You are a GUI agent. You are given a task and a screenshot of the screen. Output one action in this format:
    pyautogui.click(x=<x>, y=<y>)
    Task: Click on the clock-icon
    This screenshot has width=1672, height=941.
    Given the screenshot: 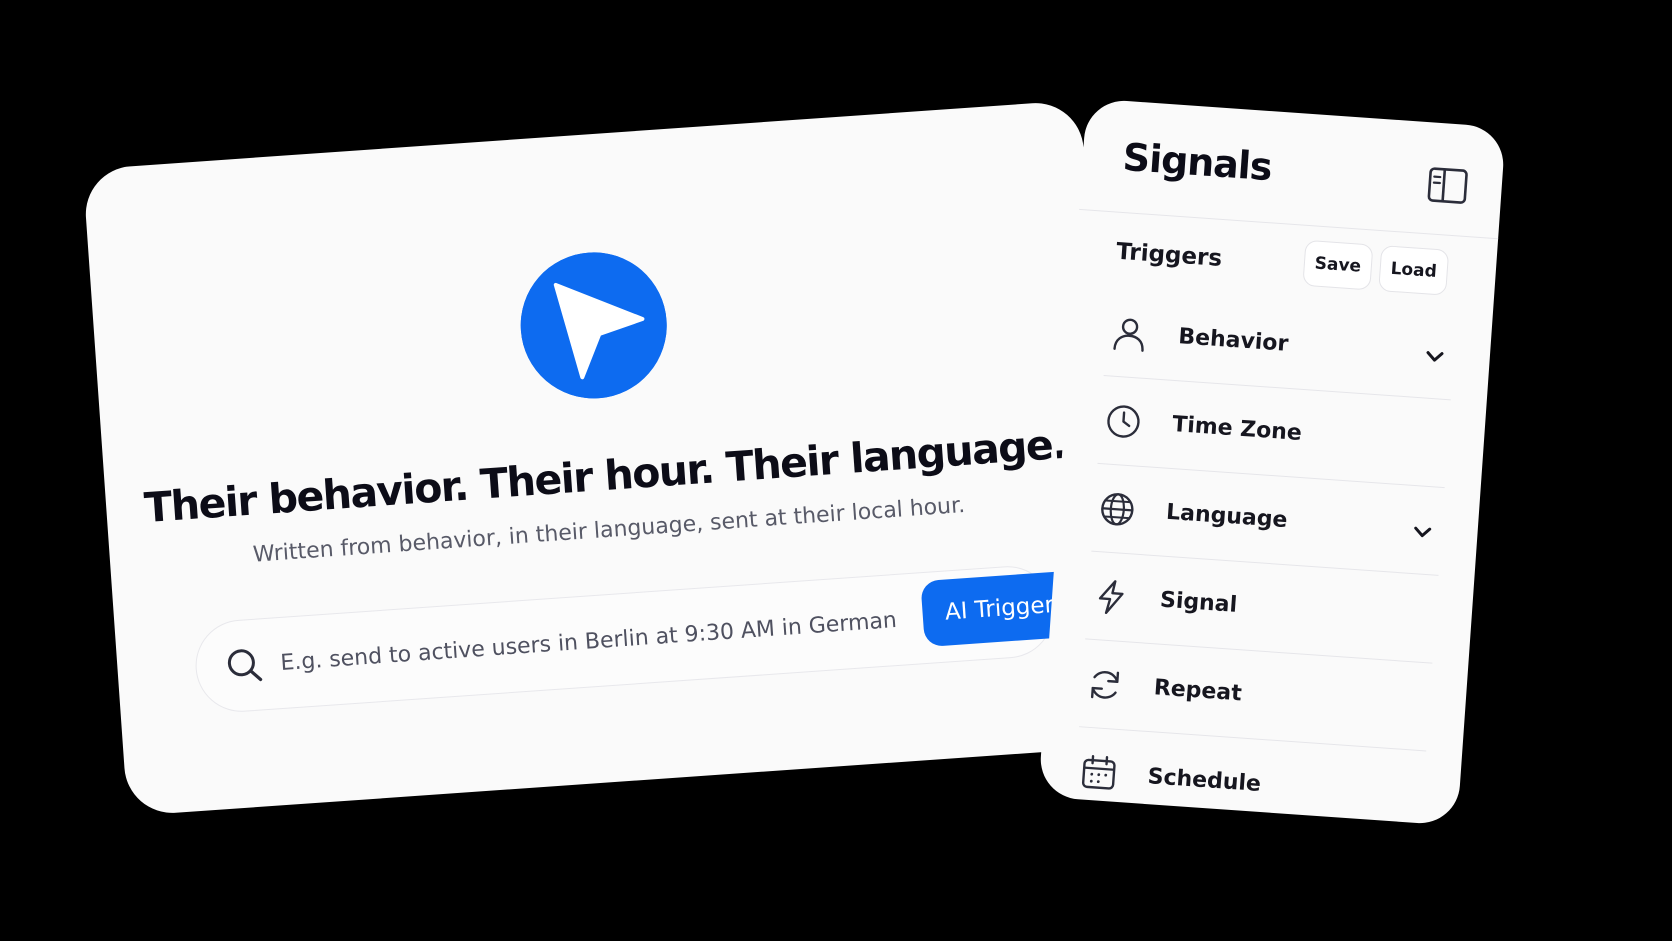 What is the action you would take?
    pyautogui.click(x=1123, y=421)
    